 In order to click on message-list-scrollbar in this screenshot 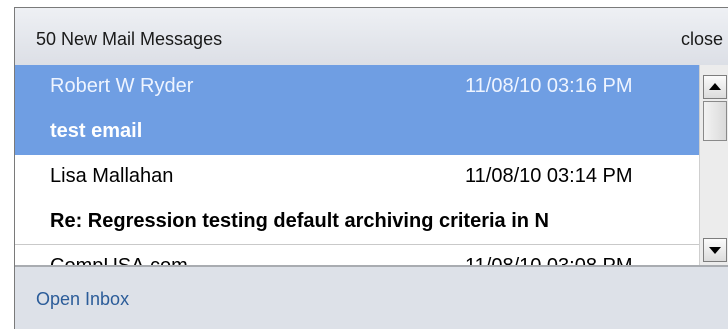, I will do `click(713, 165)`.